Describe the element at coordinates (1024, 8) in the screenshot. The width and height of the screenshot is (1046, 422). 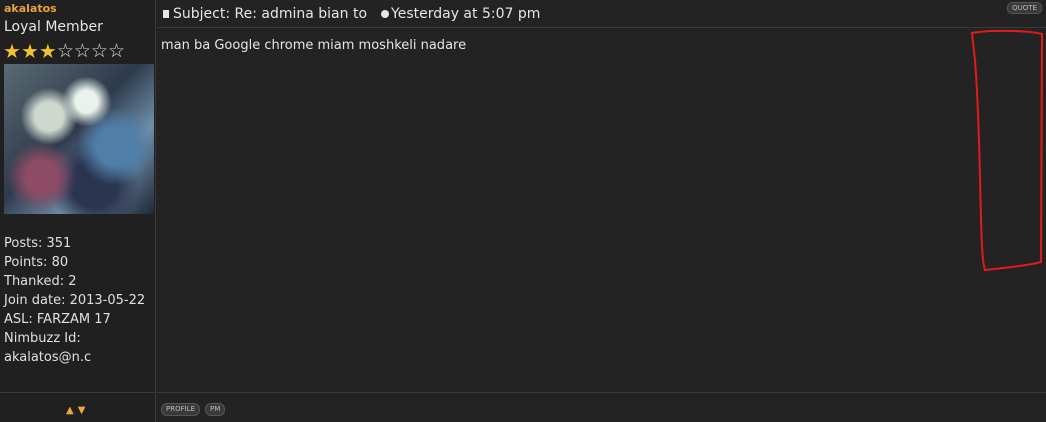
I see `quote-button: QUOTE` at that location.